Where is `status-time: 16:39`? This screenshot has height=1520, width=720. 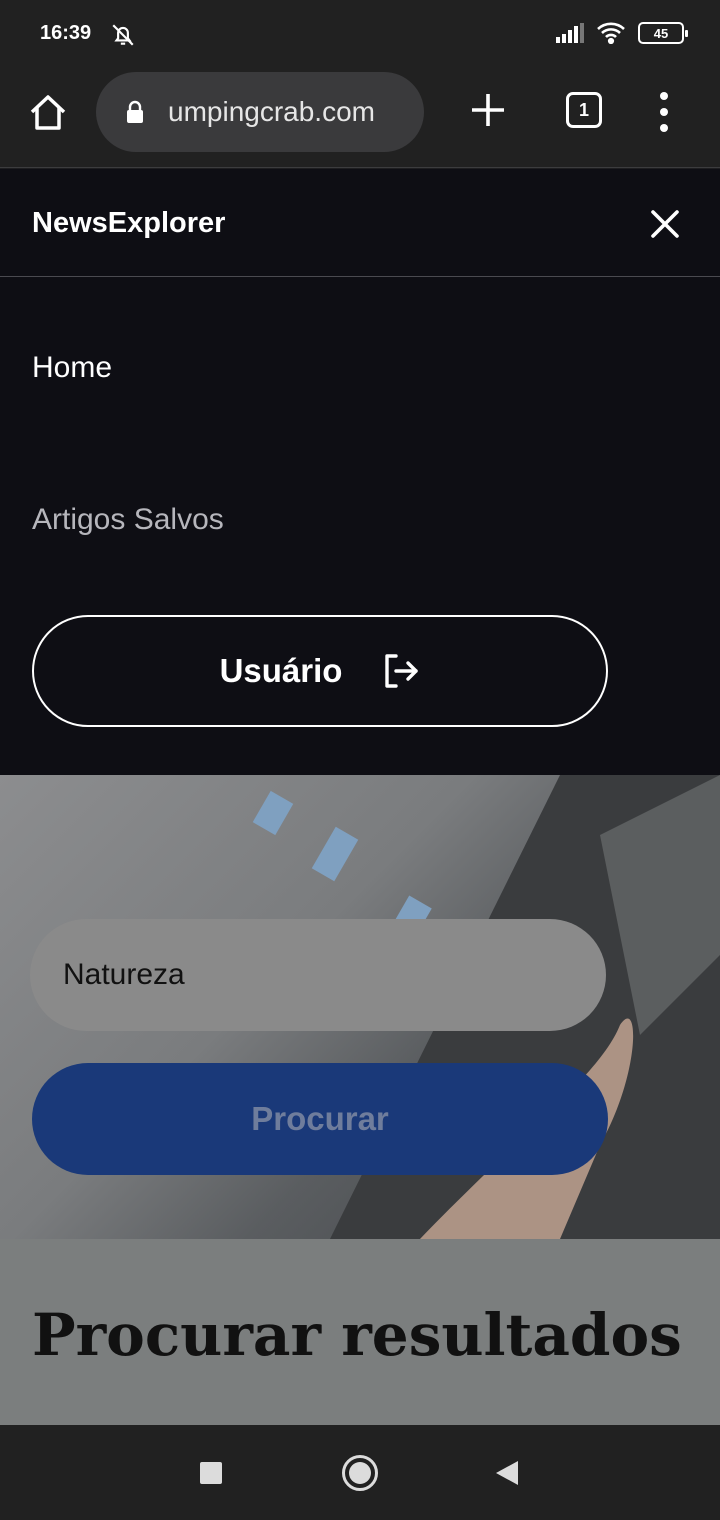
status-time: 16:39 is located at coordinates (66, 33).